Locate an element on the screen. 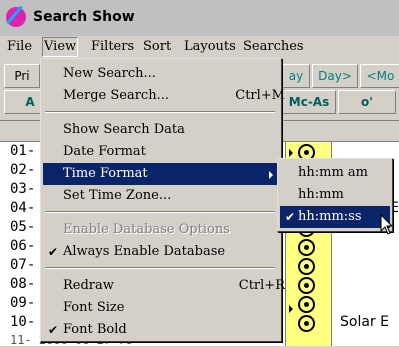  menu-item-font-size: Font Size is located at coordinates (171, 308).